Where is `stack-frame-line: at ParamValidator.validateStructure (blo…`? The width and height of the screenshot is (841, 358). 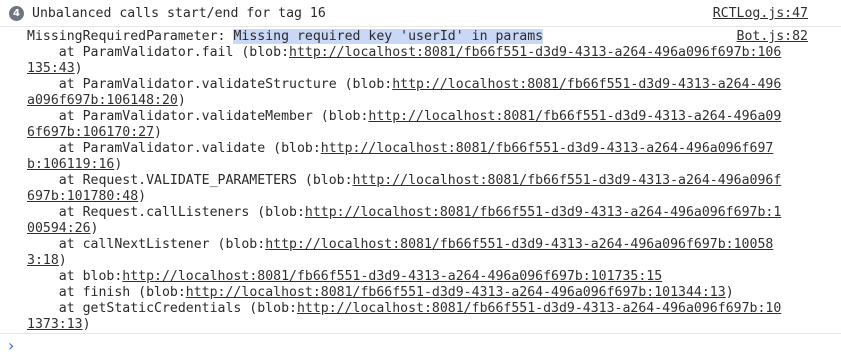 stack-frame-line: at ParamValidator.validateStructure (blo… is located at coordinates (422, 85).